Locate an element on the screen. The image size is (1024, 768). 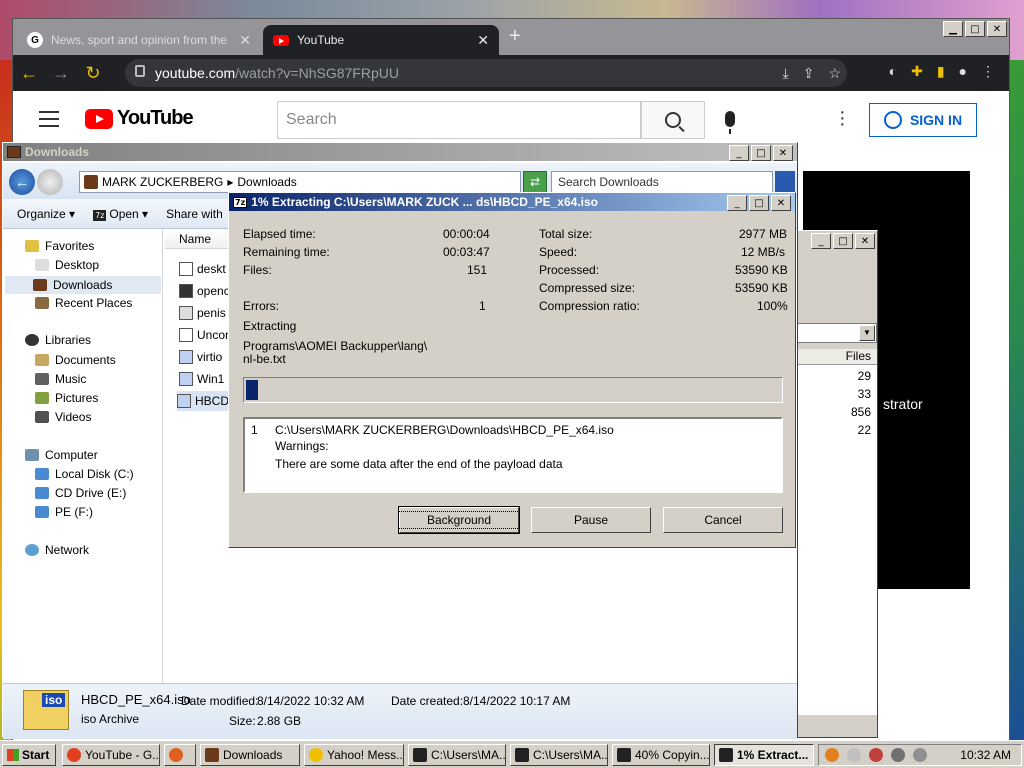
breadcrumb-item: Downloads is located at coordinates (266, 182).